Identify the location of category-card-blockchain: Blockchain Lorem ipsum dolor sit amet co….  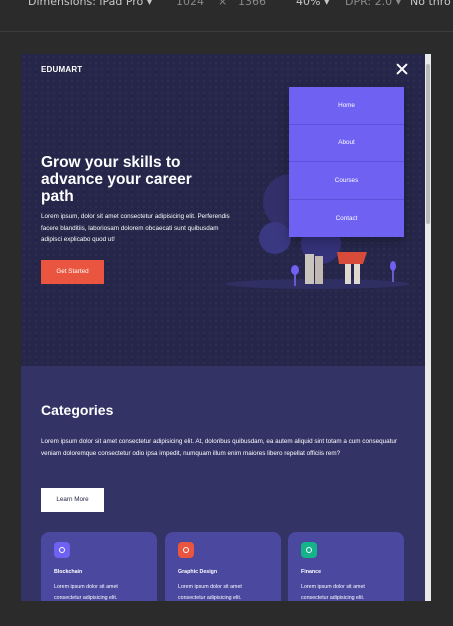
(99, 566).